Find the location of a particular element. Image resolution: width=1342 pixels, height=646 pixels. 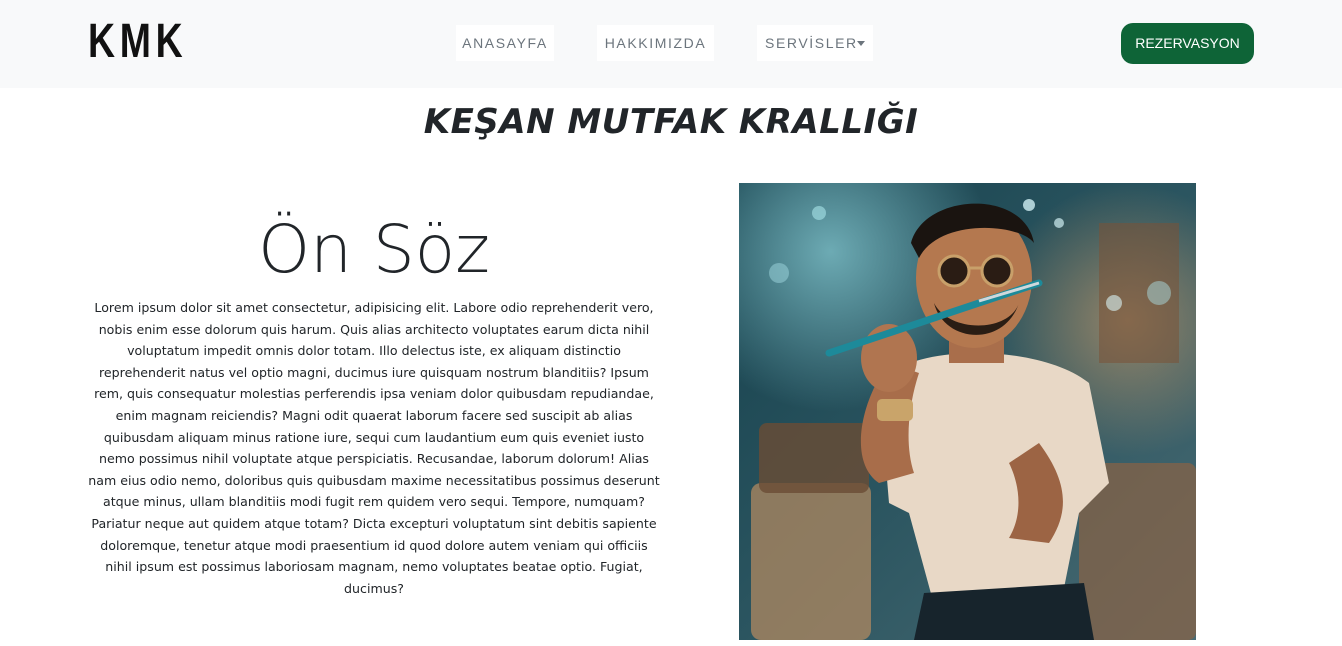

nav-link-about: HAKKIMIZDA is located at coordinates (655, 43).